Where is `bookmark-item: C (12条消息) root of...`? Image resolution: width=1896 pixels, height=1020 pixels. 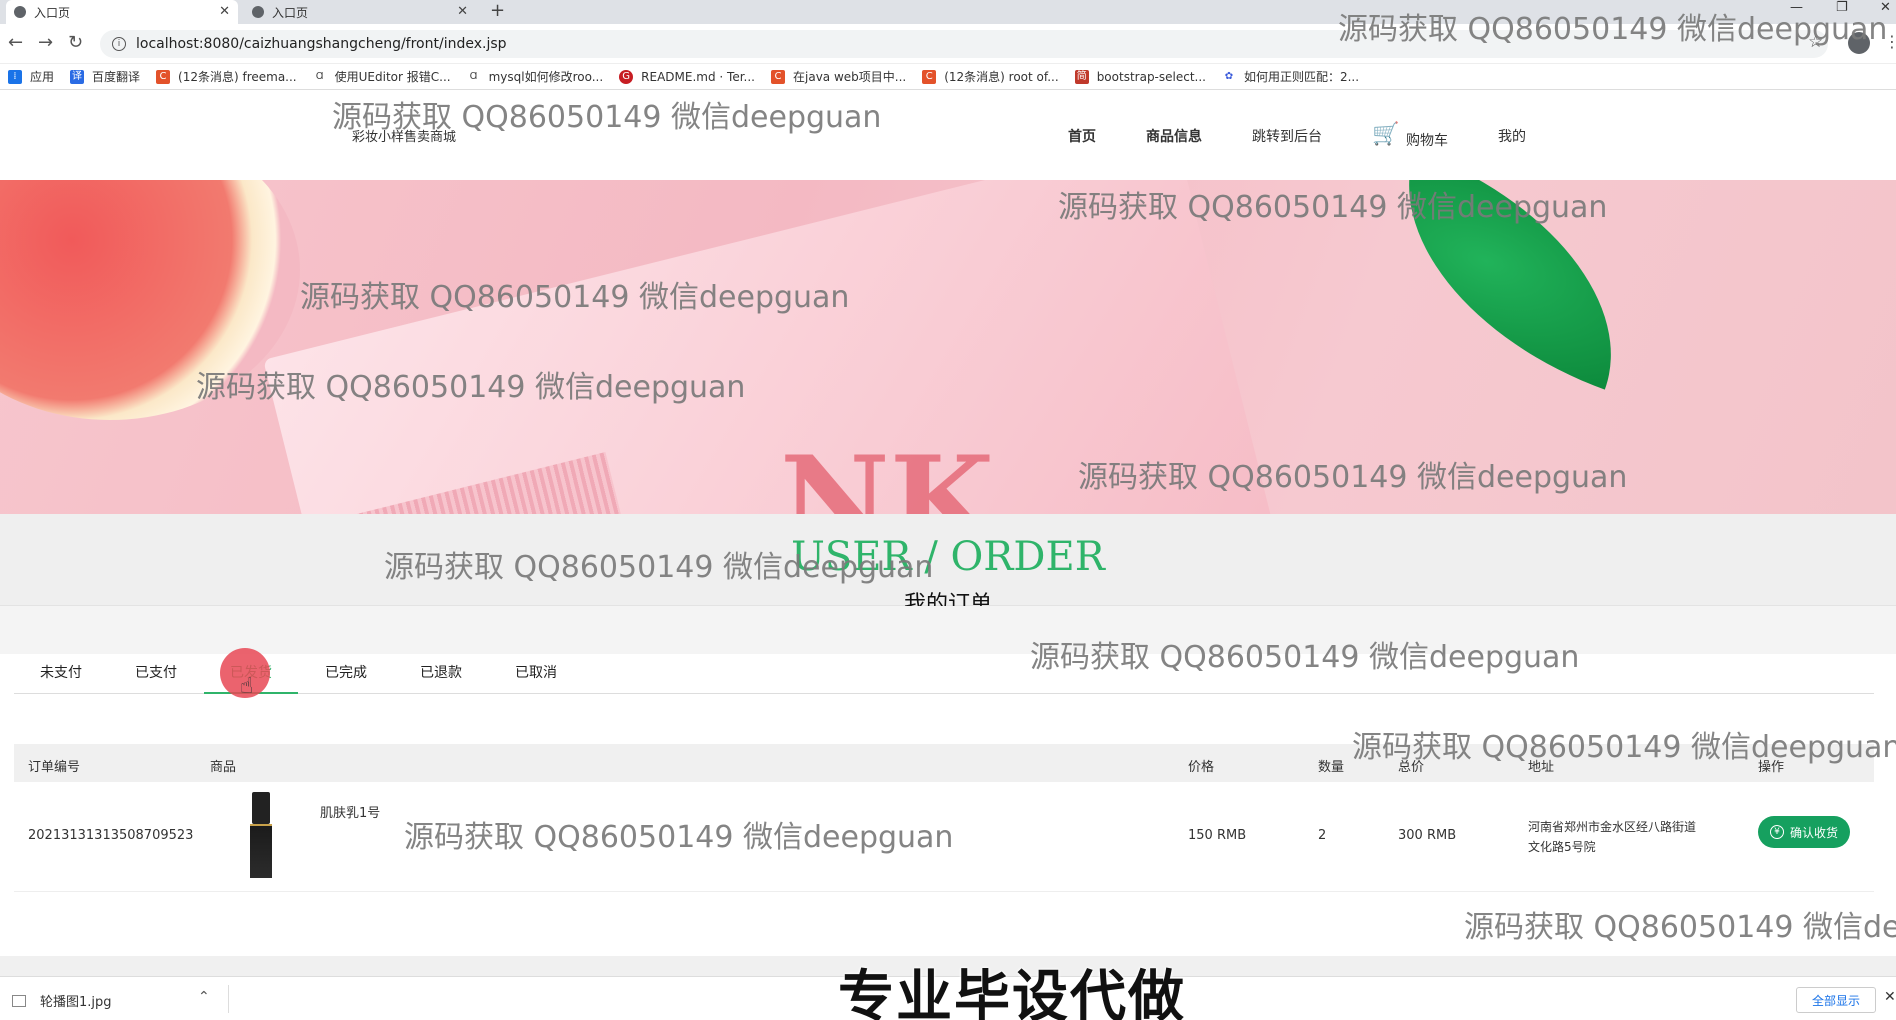 bookmark-item: C (12条消息) root of... is located at coordinates (990, 76).